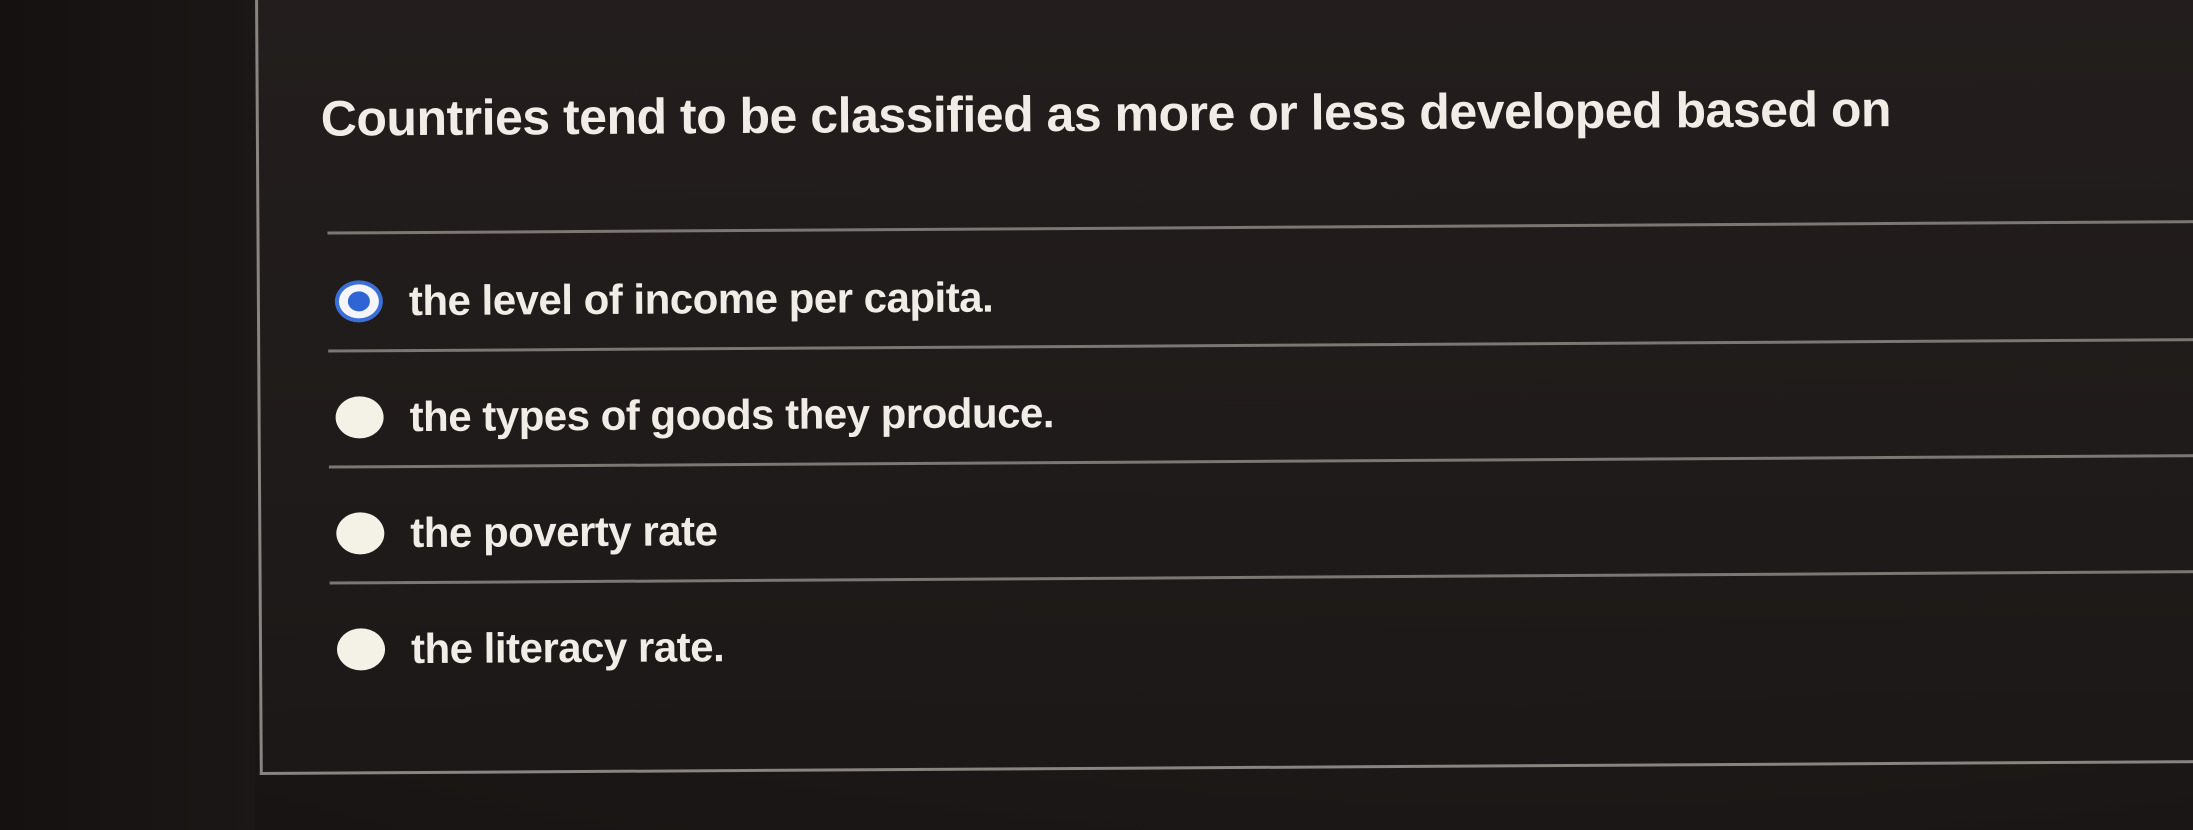 This screenshot has width=2193, height=830. I want to click on option-types-of-goods: the types of goods they produce., so click(694, 415).